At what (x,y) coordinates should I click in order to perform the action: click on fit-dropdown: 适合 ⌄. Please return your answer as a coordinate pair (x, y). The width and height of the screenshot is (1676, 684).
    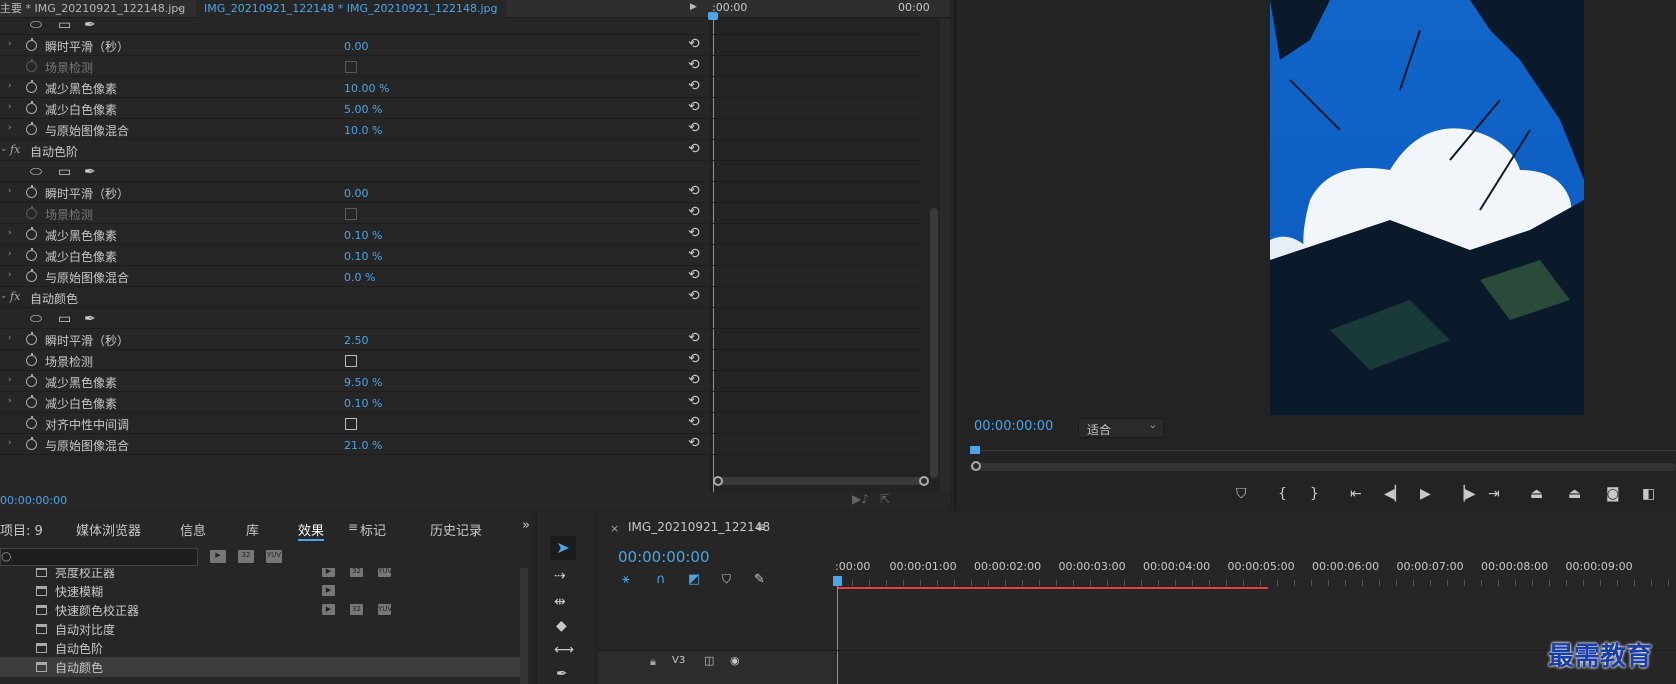
    Looking at the image, I should click on (1121, 428).